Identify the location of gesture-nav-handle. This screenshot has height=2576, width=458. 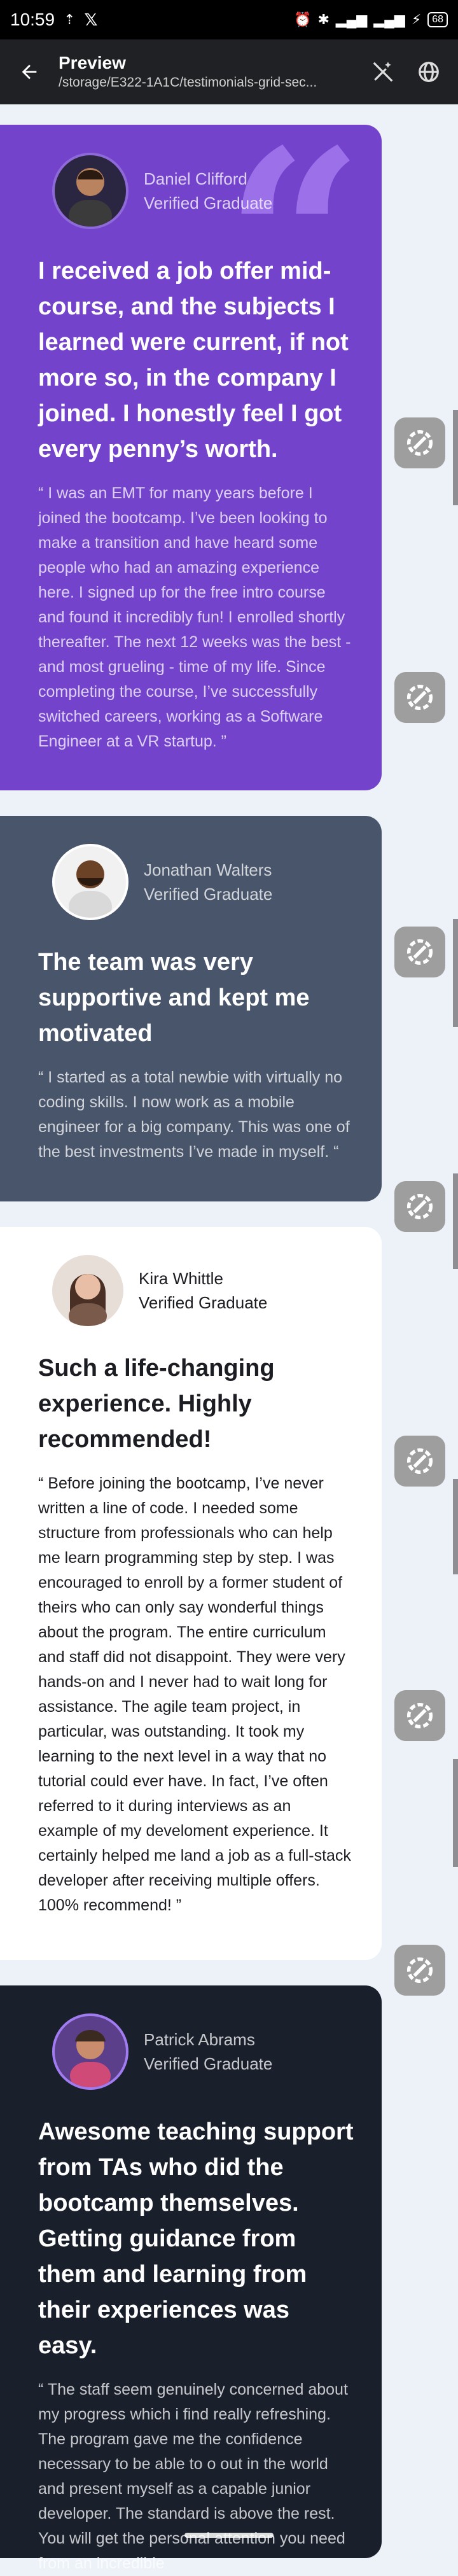
(229, 2535).